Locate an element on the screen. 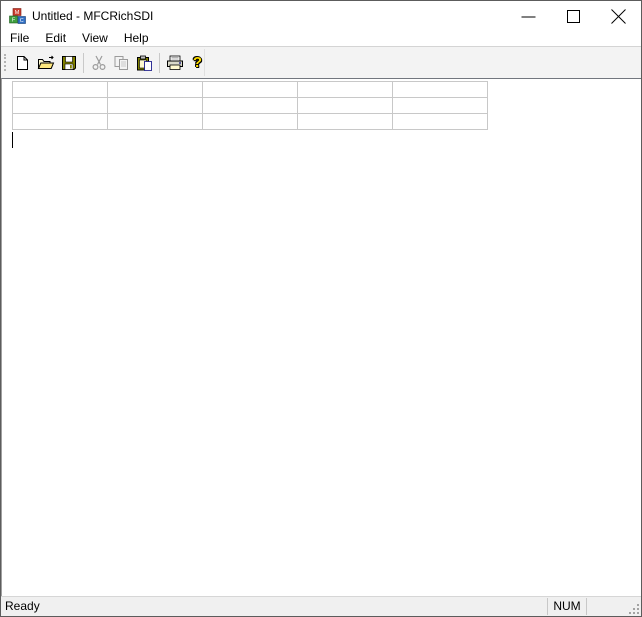 The height and width of the screenshot is (617, 642). svg-text: C is located at coordinates (22, 21).